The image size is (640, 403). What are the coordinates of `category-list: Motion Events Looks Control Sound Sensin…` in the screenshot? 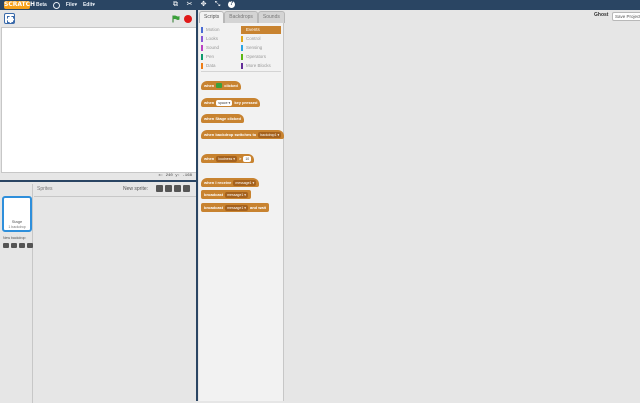 It's located at (241, 48).